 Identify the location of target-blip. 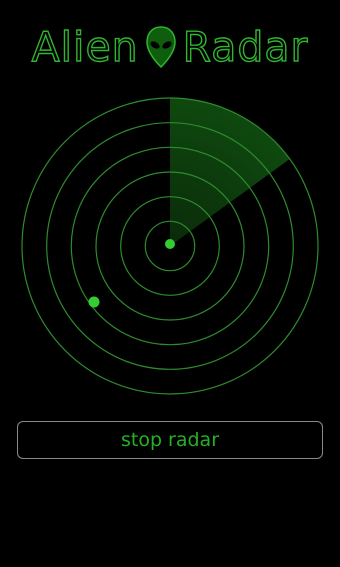
(94, 302).